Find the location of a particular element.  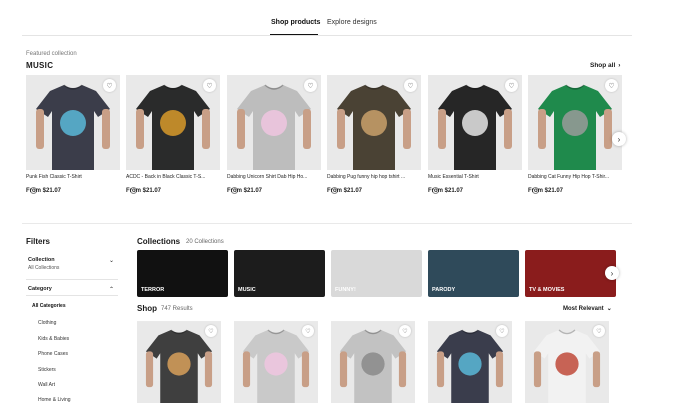

category-clothing: Clothing is located at coordinates (47, 323).